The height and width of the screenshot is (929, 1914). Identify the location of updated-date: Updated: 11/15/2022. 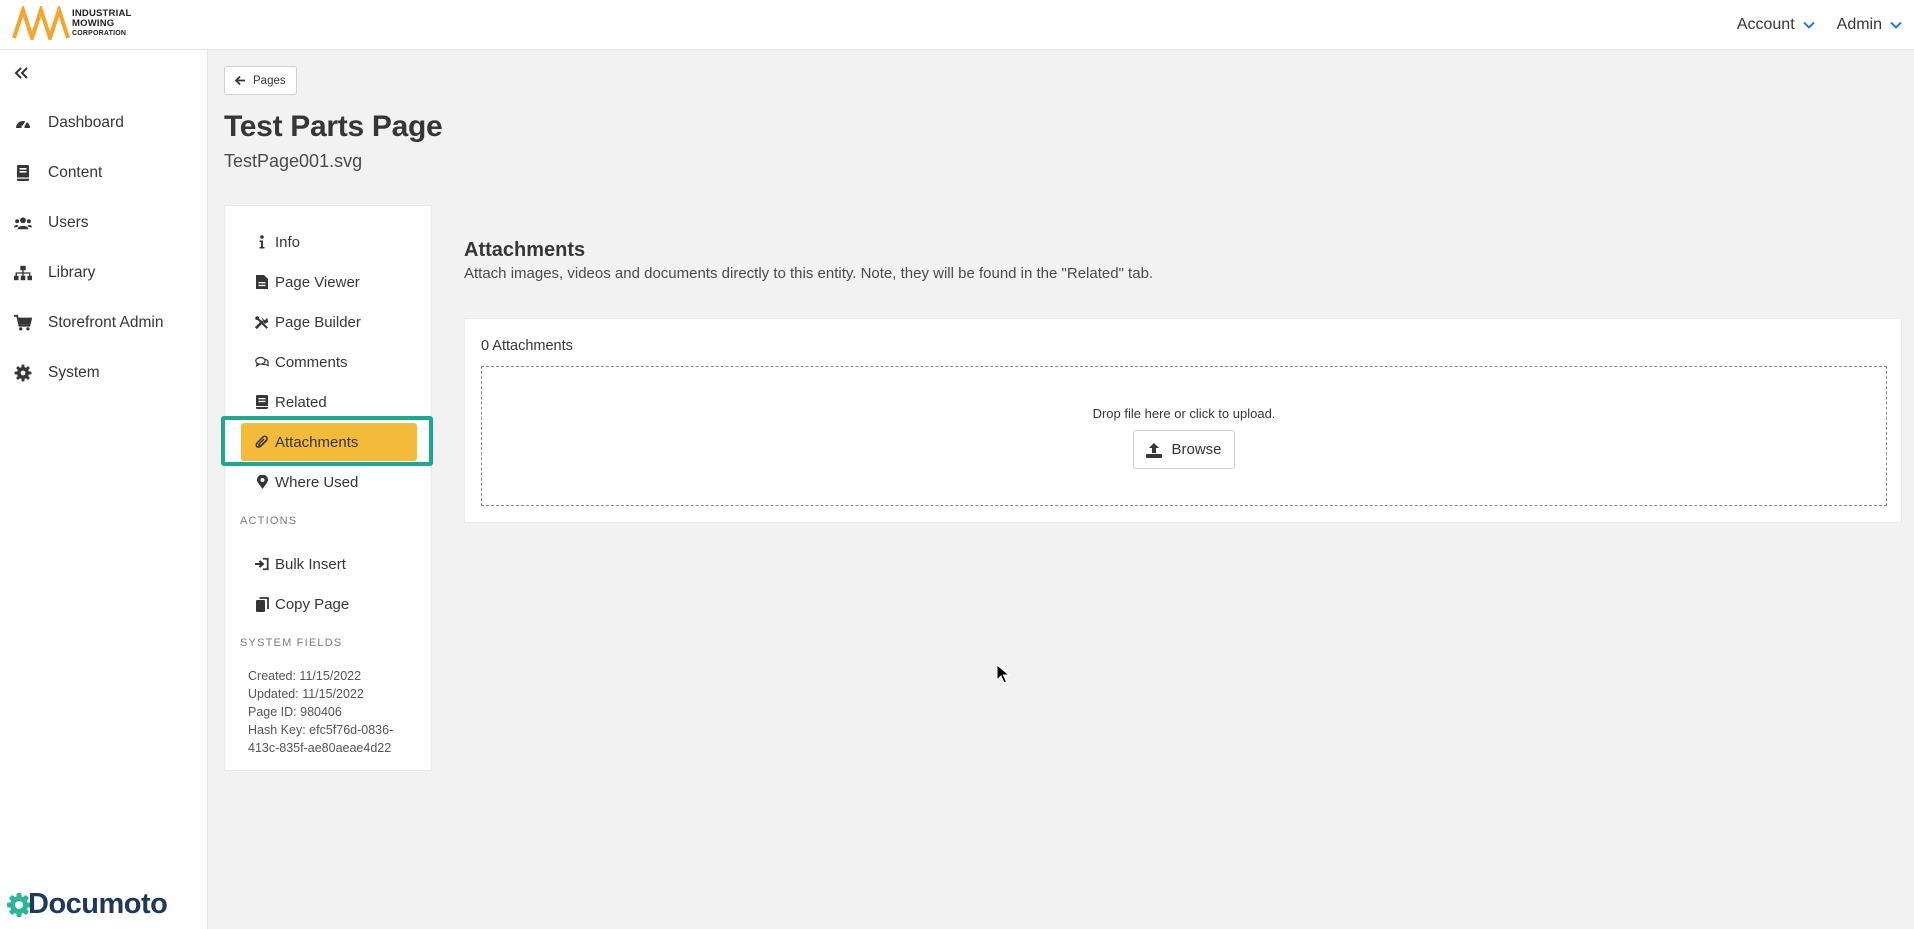
(306, 694).